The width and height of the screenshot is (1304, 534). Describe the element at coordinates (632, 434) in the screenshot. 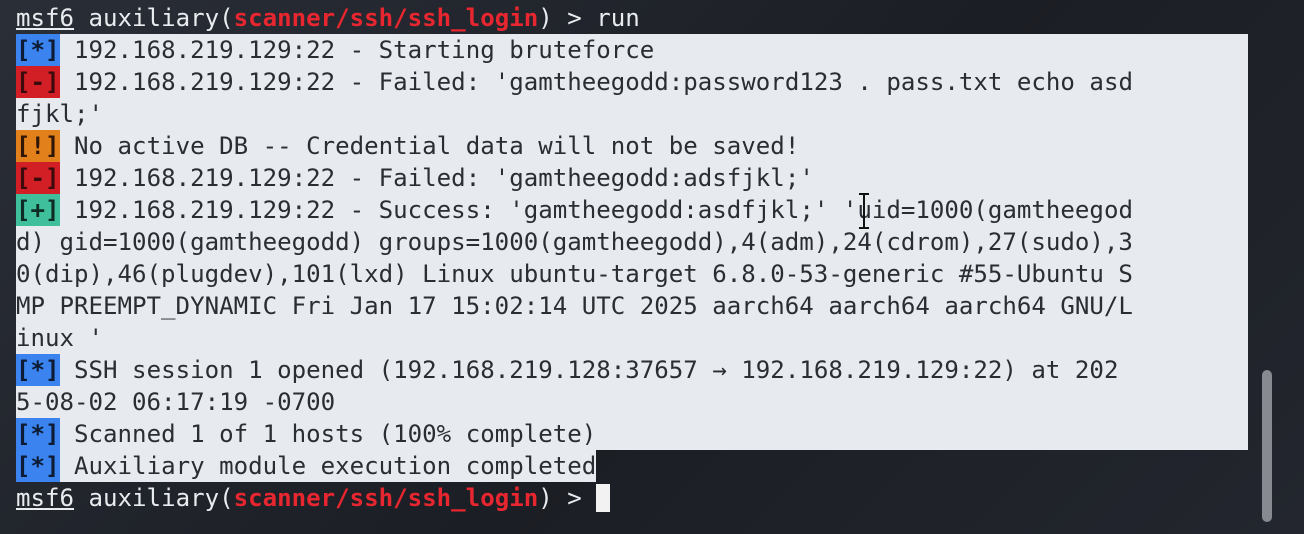

I see `output-line: [*] Scanned 1 of 1 hosts (100% complete)` at that location.